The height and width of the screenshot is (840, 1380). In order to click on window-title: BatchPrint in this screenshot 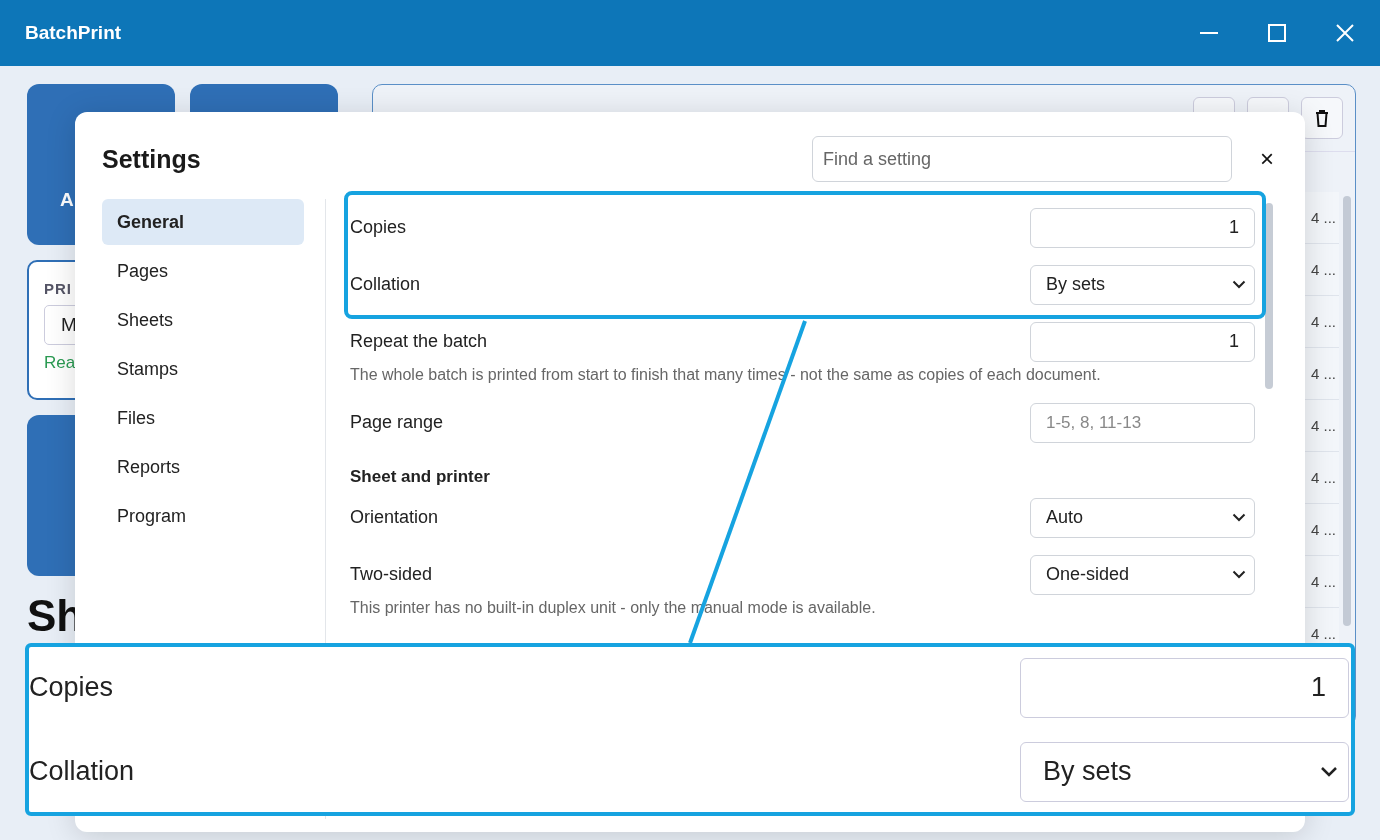, I will do `click(73, 33)`.